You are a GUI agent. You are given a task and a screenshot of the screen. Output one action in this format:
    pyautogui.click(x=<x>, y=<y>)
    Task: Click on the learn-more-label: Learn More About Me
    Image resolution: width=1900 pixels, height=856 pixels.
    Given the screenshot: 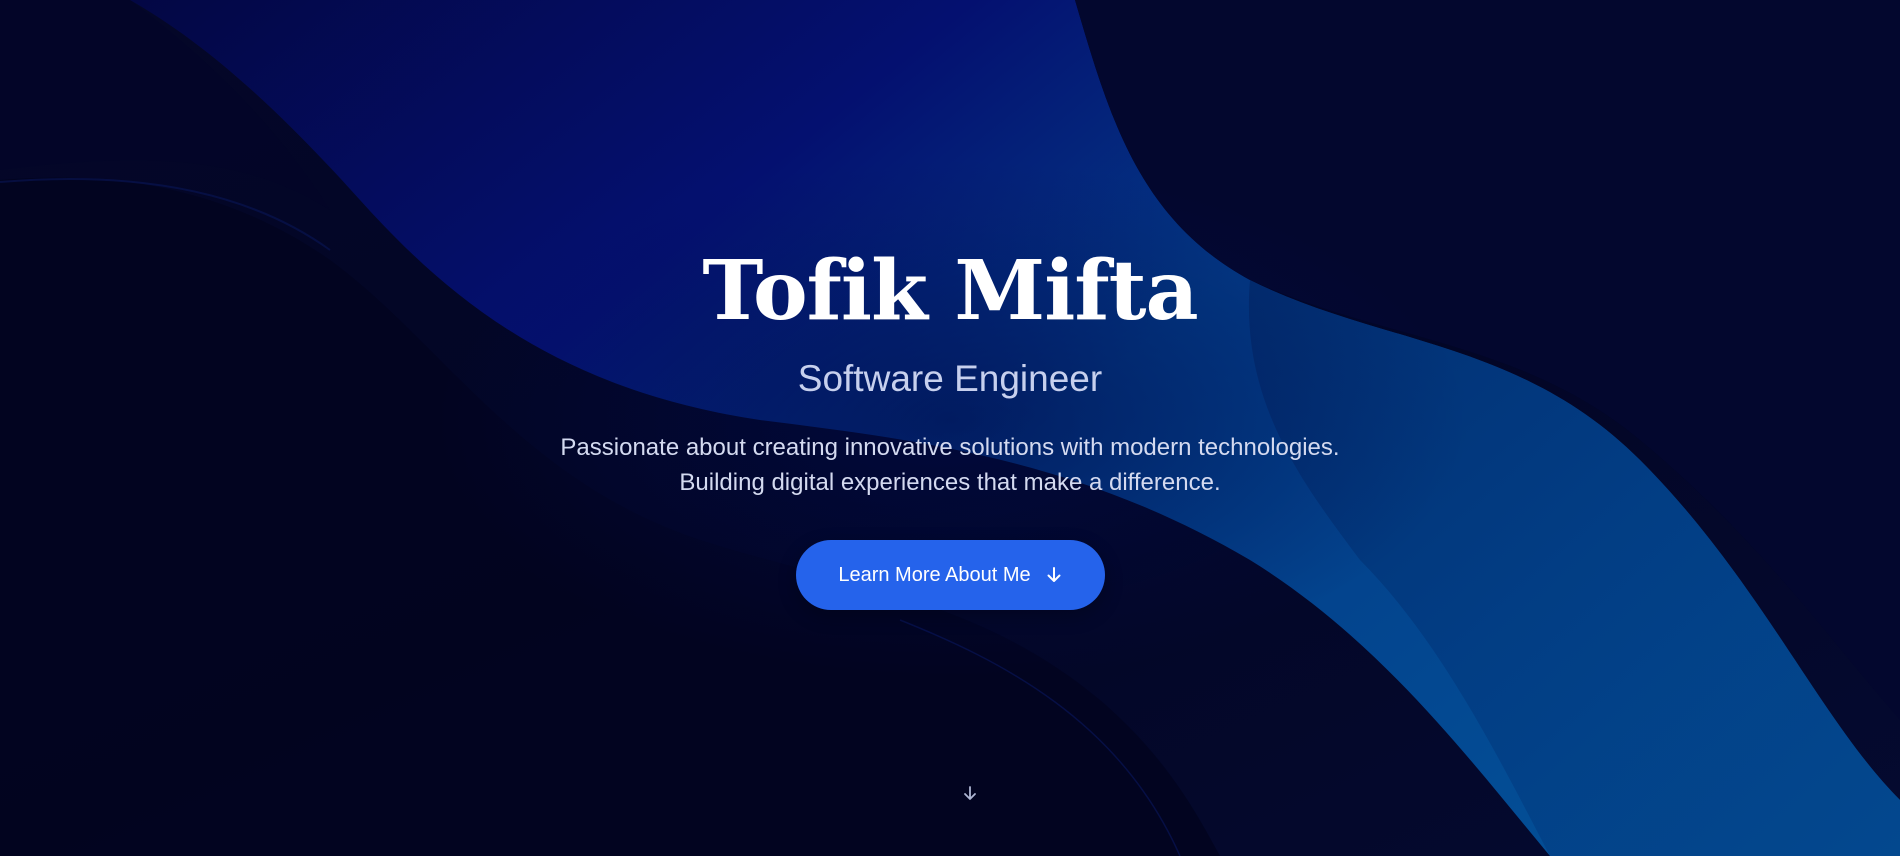 What is the action you would take?
    pyautogui.click(x=934, y=574)
    